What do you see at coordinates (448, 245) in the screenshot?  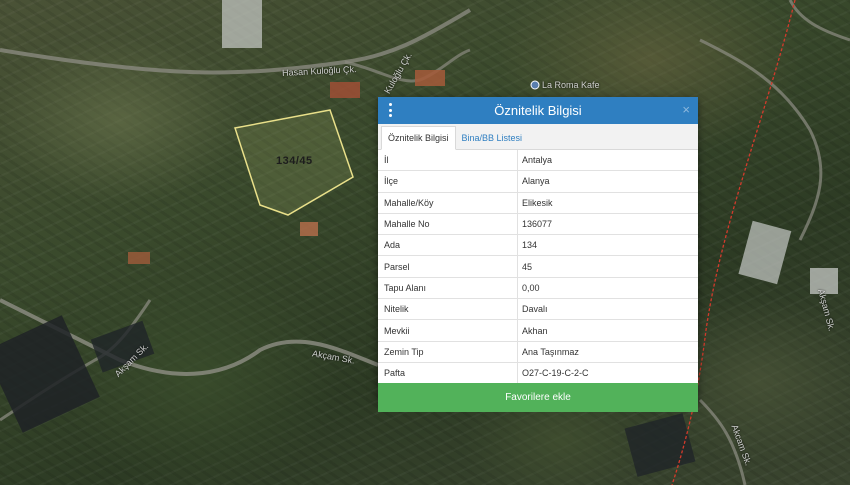 I see `row-key: Ada` at bounding box center [448, 245].